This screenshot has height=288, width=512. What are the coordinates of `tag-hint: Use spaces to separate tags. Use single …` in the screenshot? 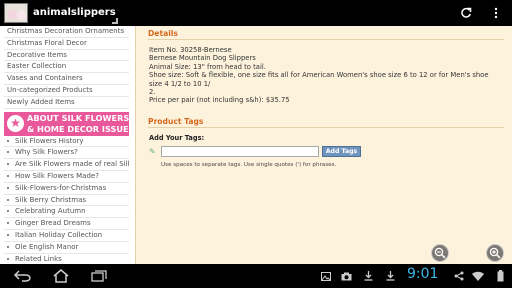 It's located at (249, 164).